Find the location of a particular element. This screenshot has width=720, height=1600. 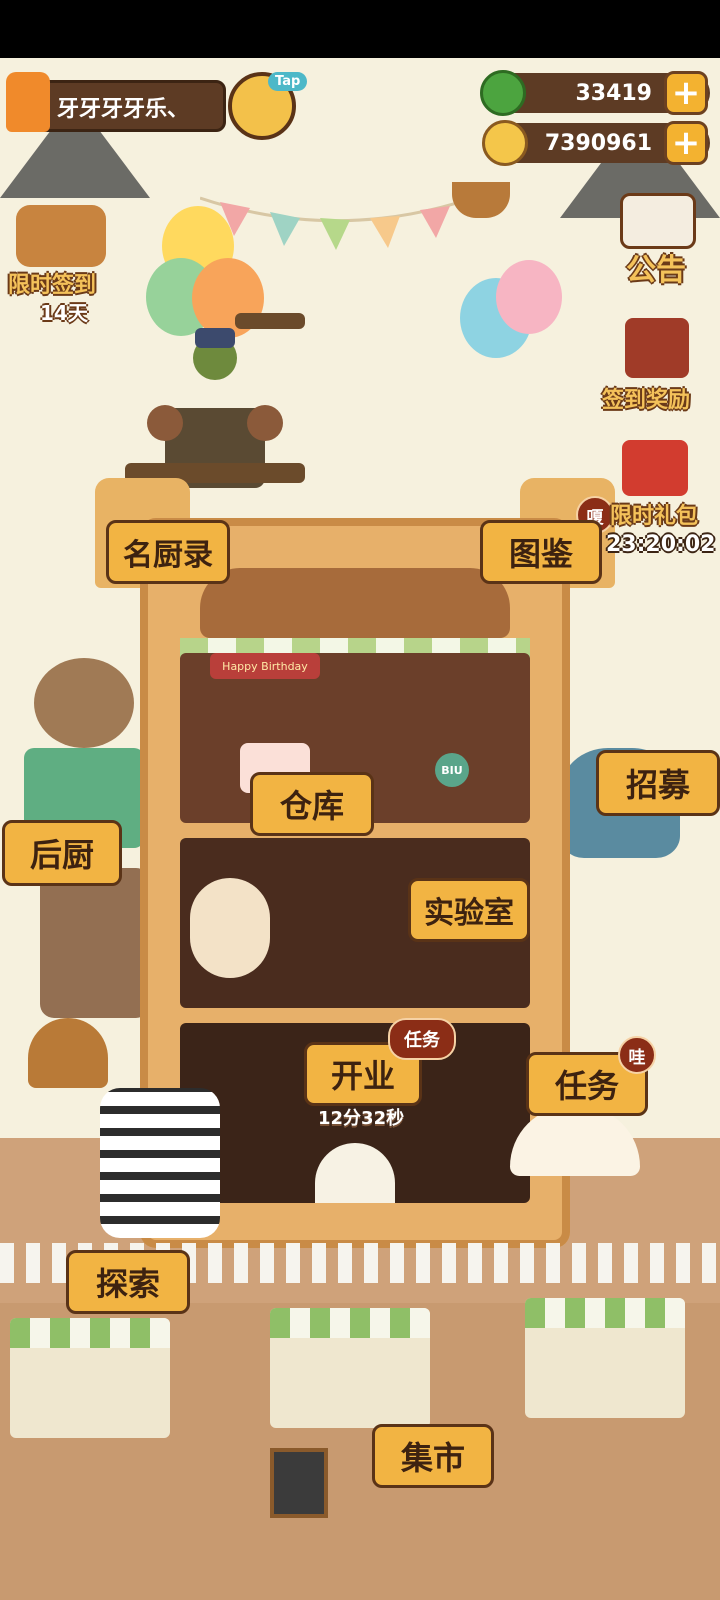

limited-gift-label: 限时礼包 is located at coordinates (654, 516).